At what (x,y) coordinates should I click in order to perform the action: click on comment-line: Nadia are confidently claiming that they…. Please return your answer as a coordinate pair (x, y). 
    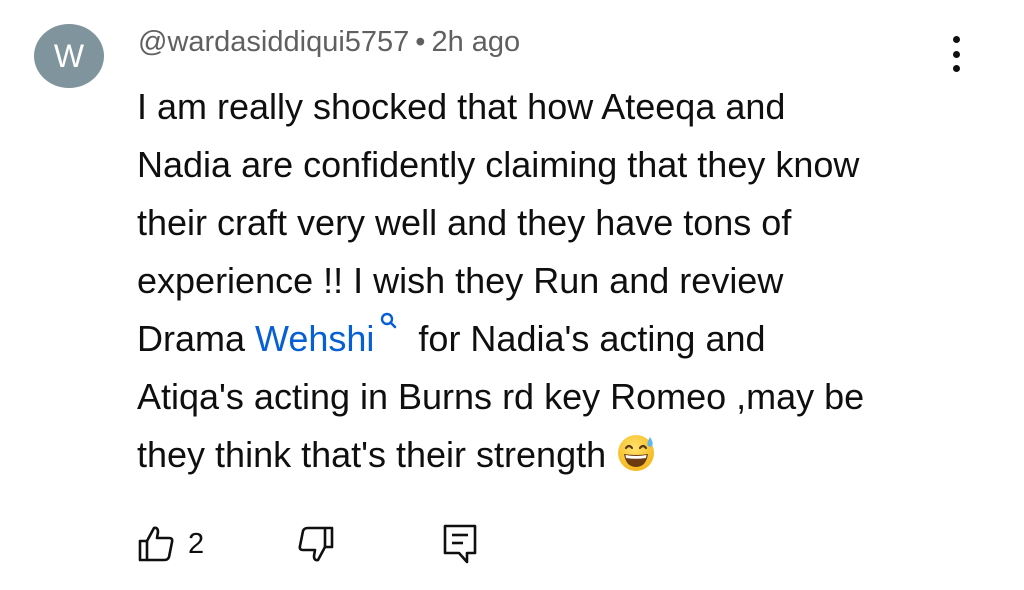
    Looking at the image, I should click on (498, 164).